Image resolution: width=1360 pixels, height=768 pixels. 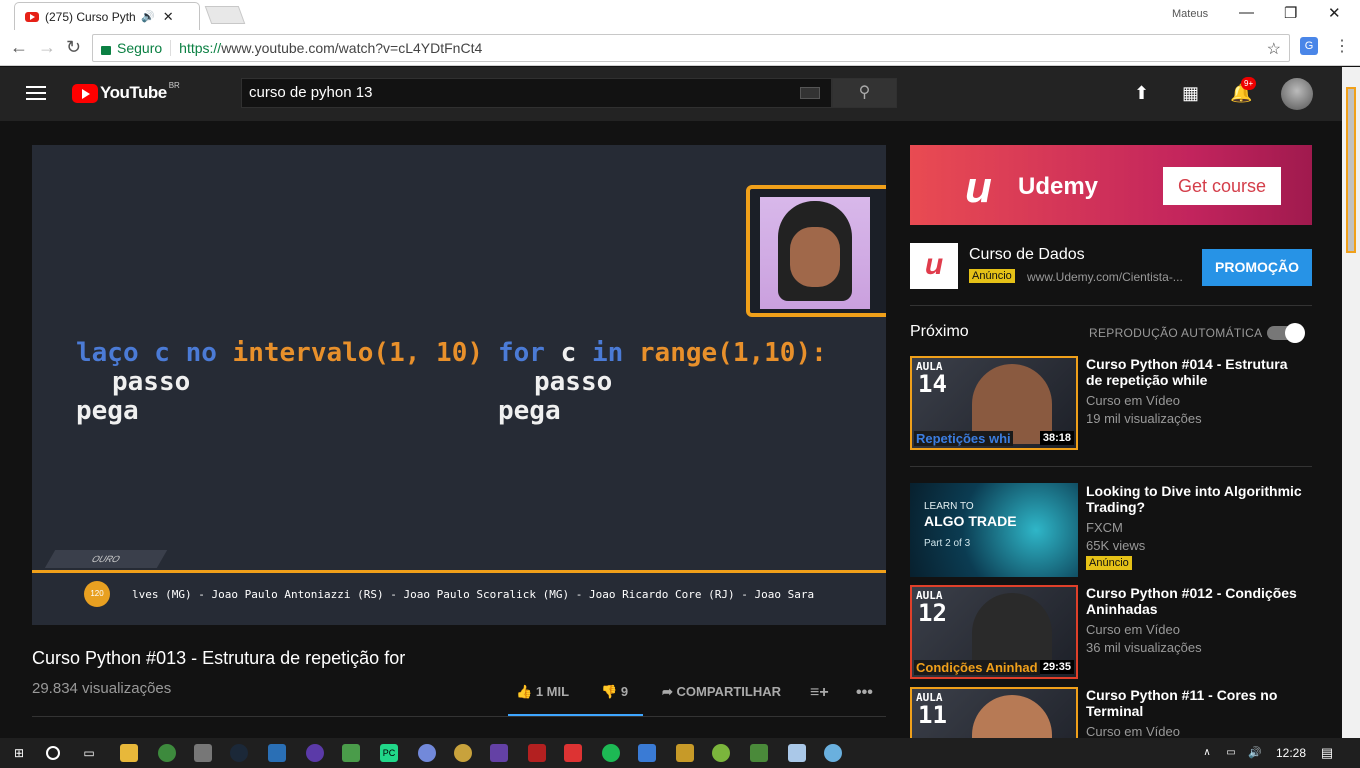 What do you see at coordinates (126, 92) in the screenshot?
I see `youtube-logo: YouTube BR` at bounding box center [126, 92].